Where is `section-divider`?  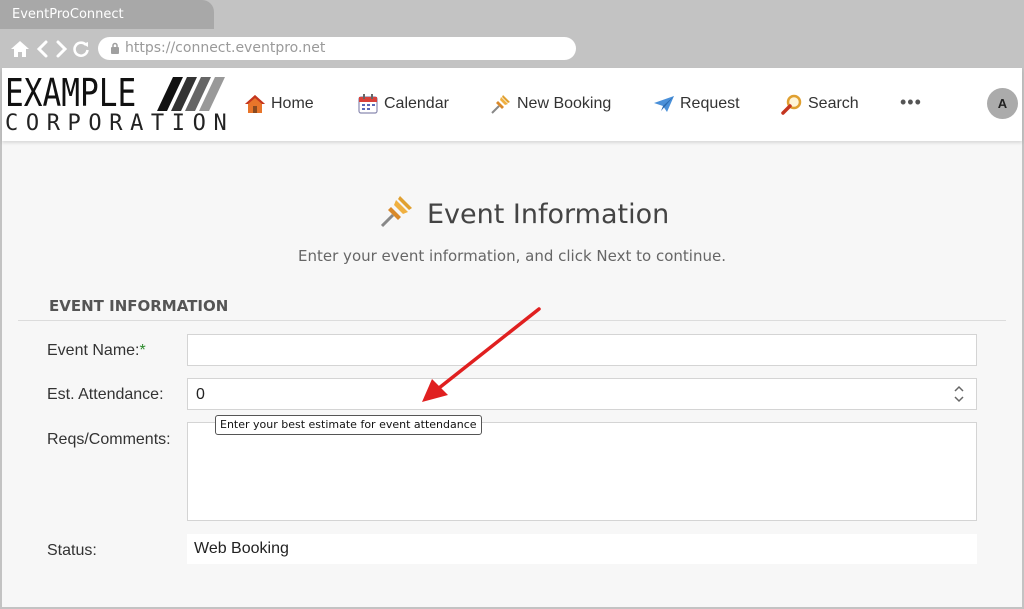
section-divider is located at coordinates (512, 320).